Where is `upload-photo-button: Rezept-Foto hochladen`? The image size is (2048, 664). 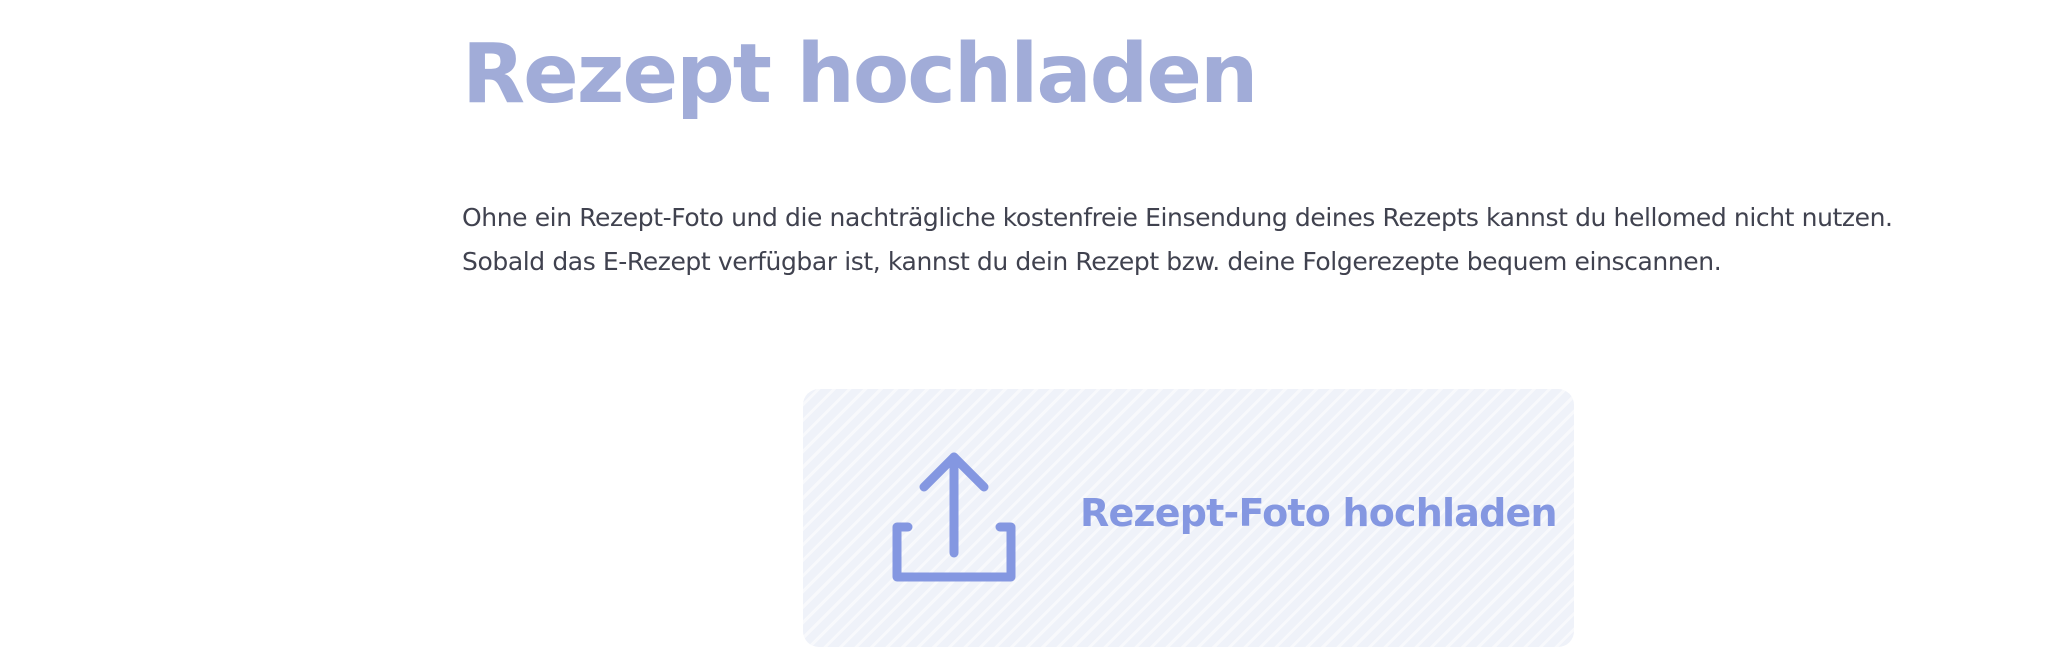 upload-photo-button: Rezept-Foto hochladen is located at coordinates (1188, 518).